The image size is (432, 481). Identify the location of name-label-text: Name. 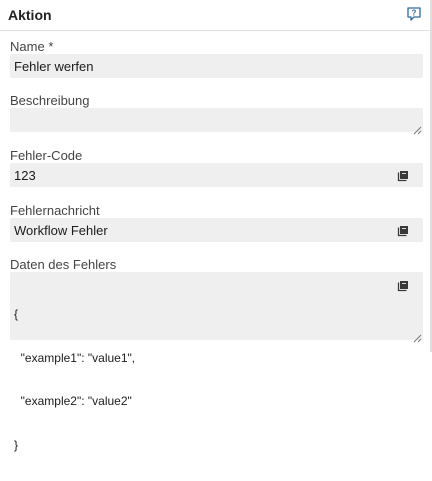
(27, 46).